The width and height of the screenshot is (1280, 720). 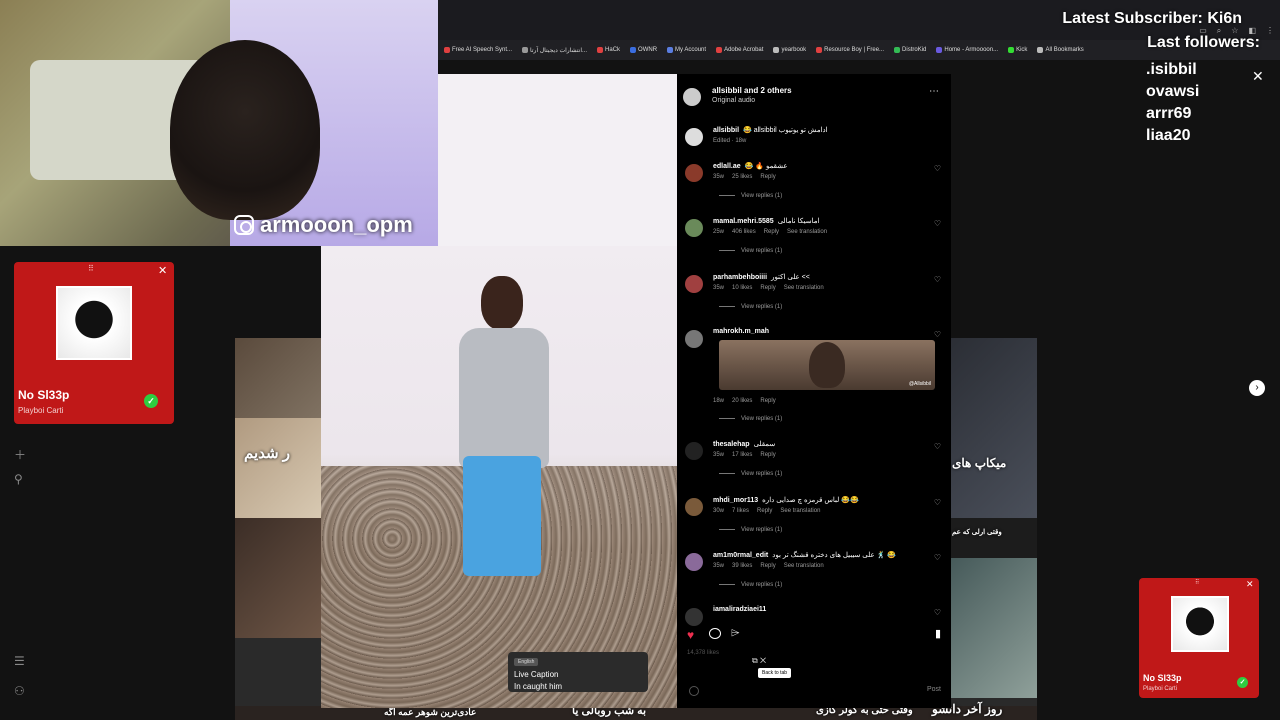 I want to click on bookmark-item: HaCk, so click(x=608, y=50).